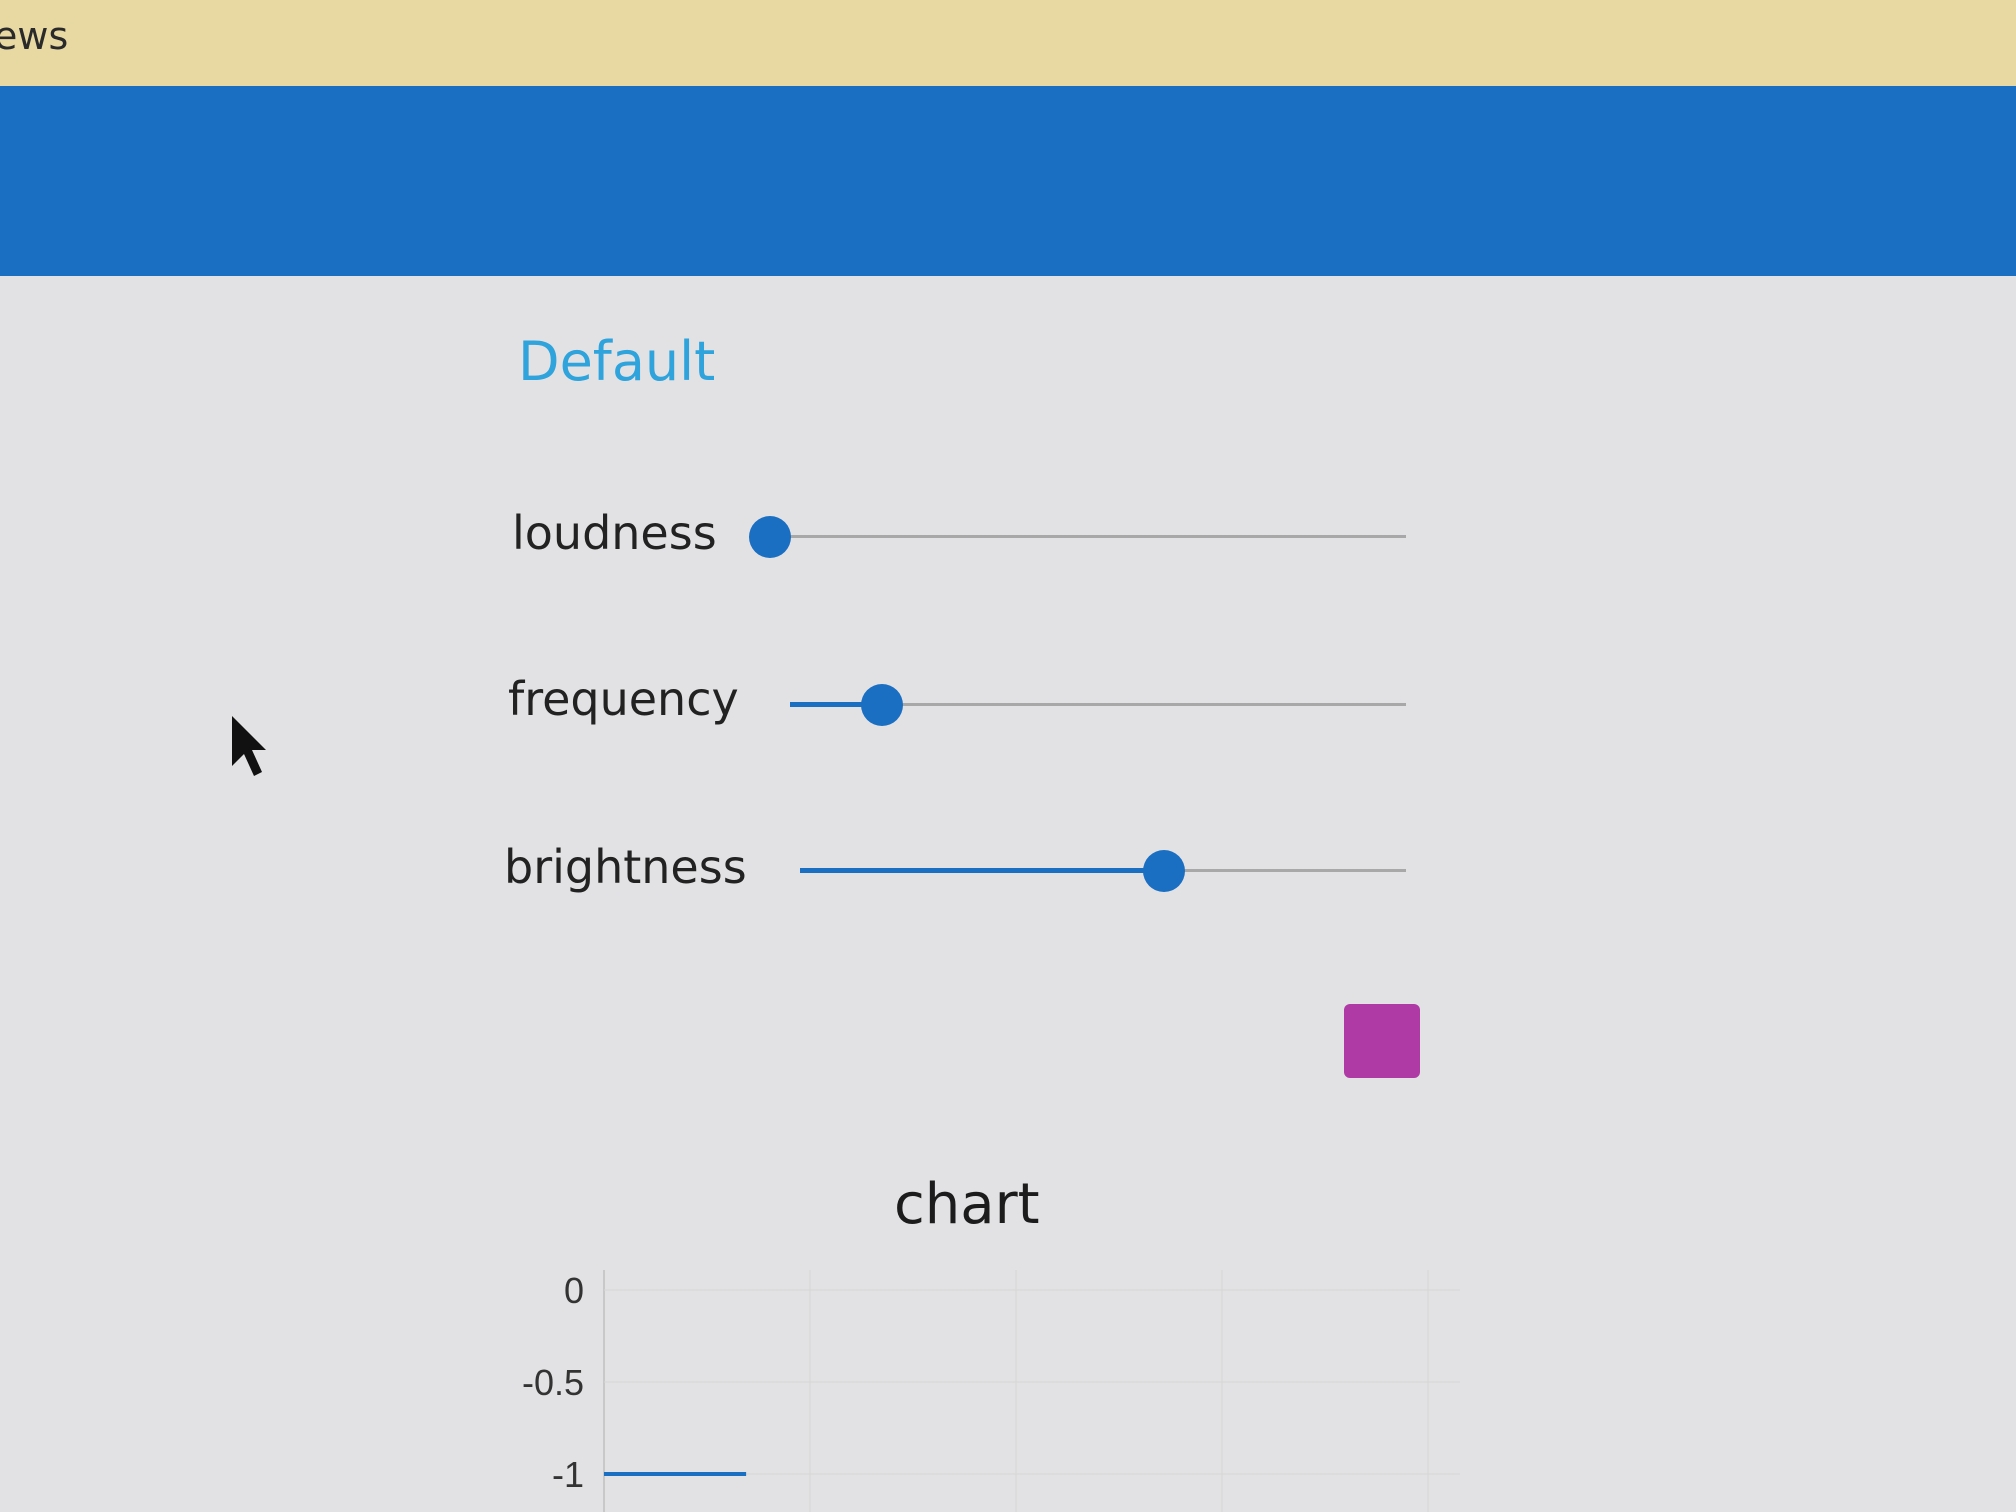 The width and height of the screenshot is (2016, 1512). Describe the element at coordinates (1008, 181) in the screenshot. I see `app-header` at that location.